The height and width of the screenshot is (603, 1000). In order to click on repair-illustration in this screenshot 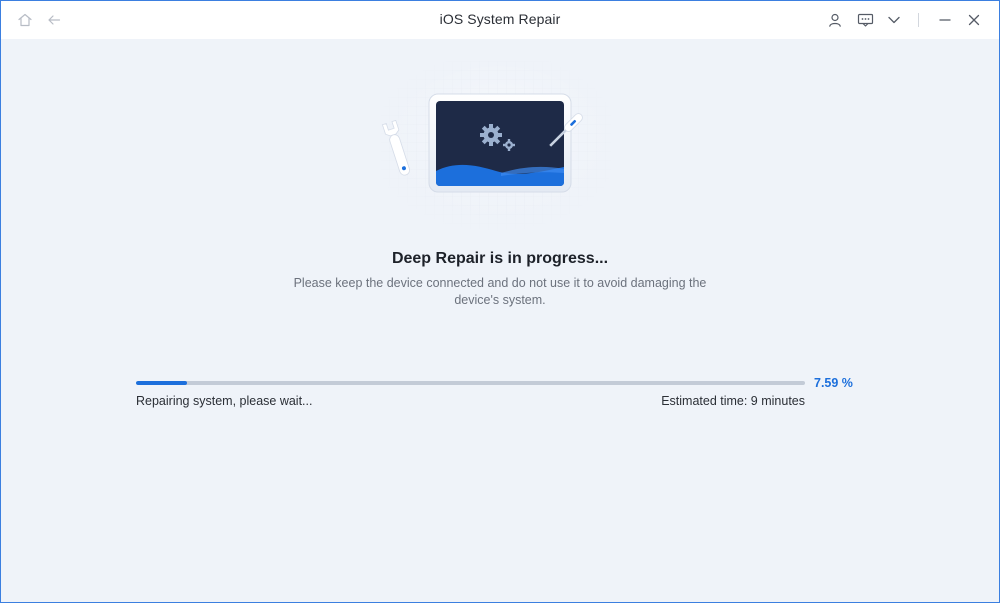, I will do `click(496, 151)`.